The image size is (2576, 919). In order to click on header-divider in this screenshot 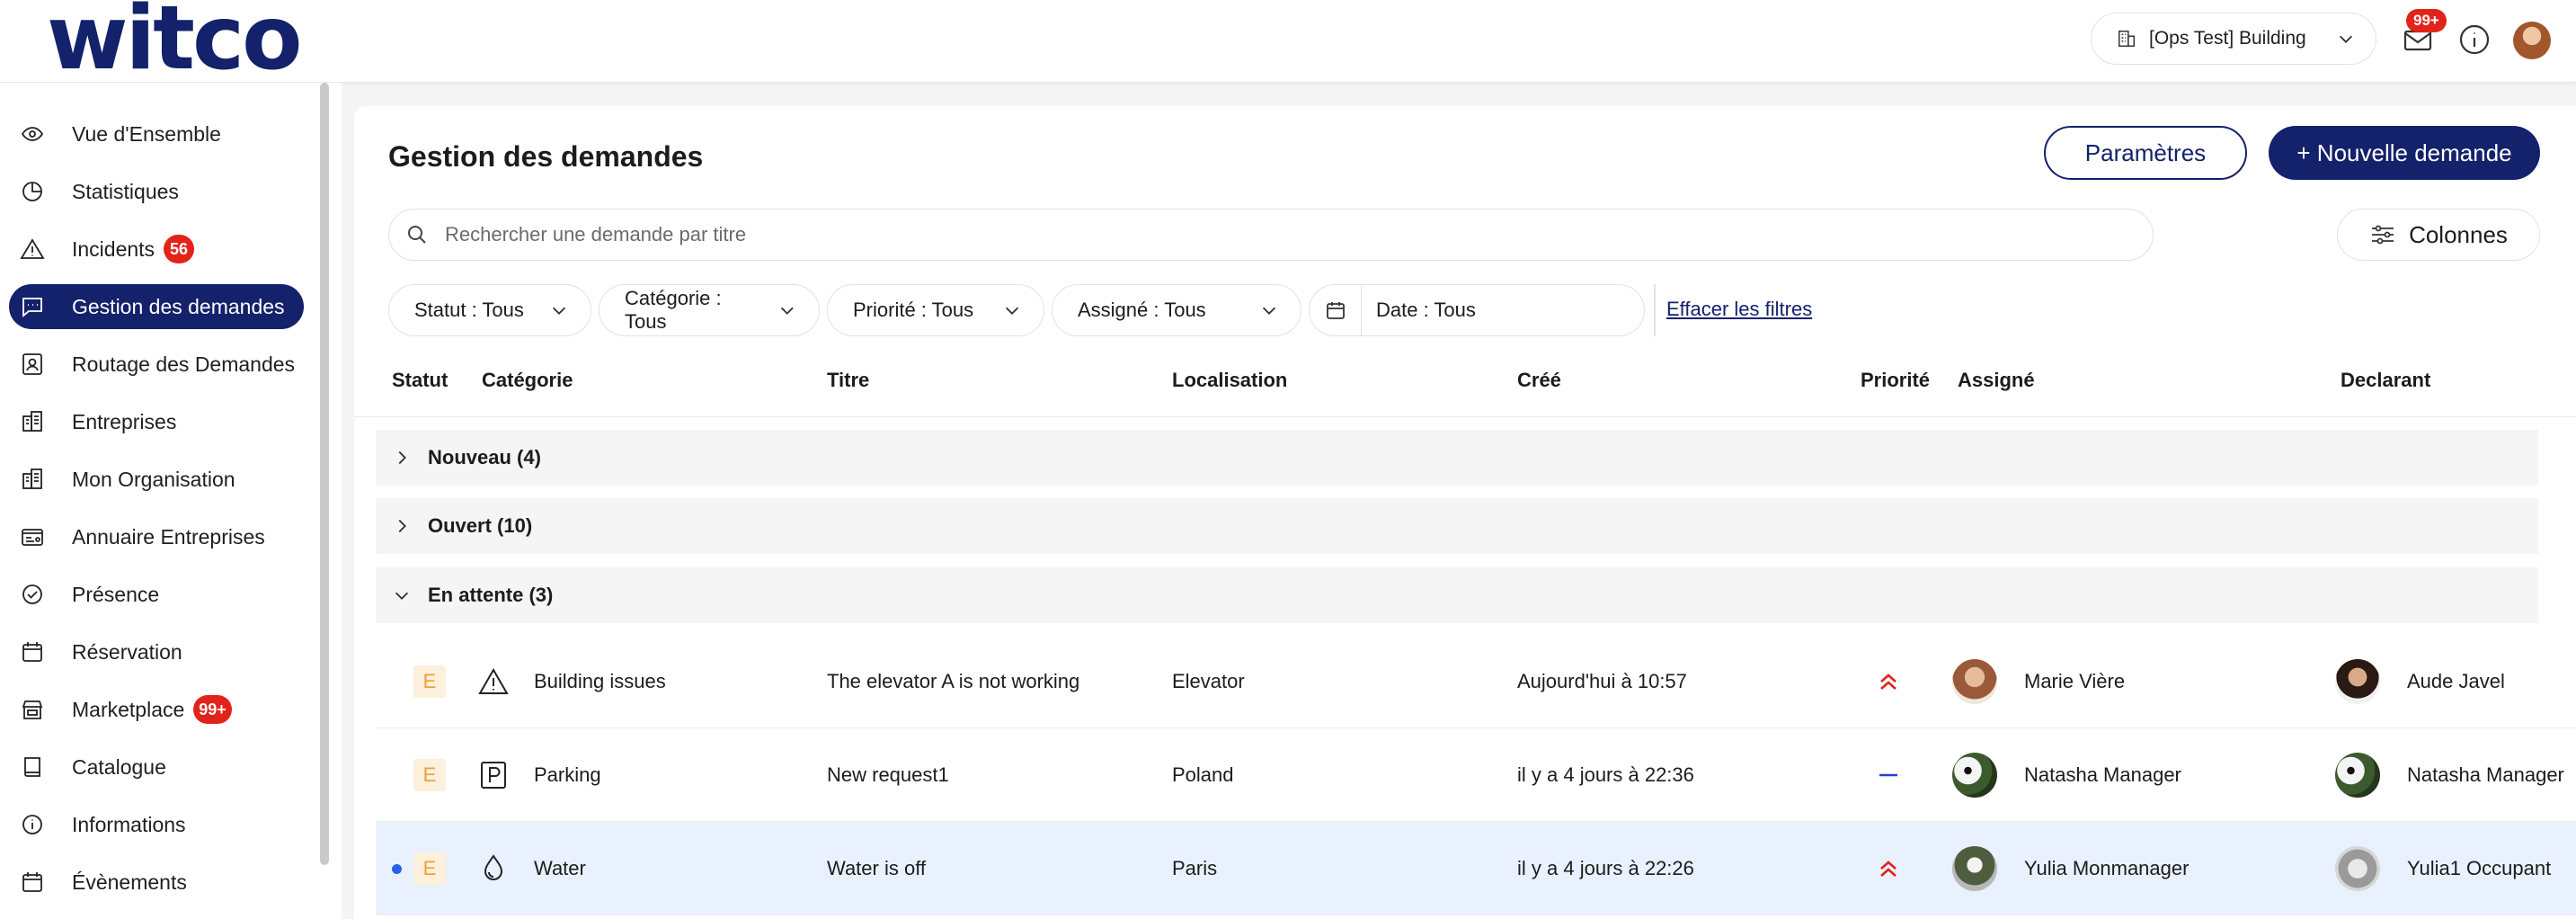, I will do `click(1465, 417)`.